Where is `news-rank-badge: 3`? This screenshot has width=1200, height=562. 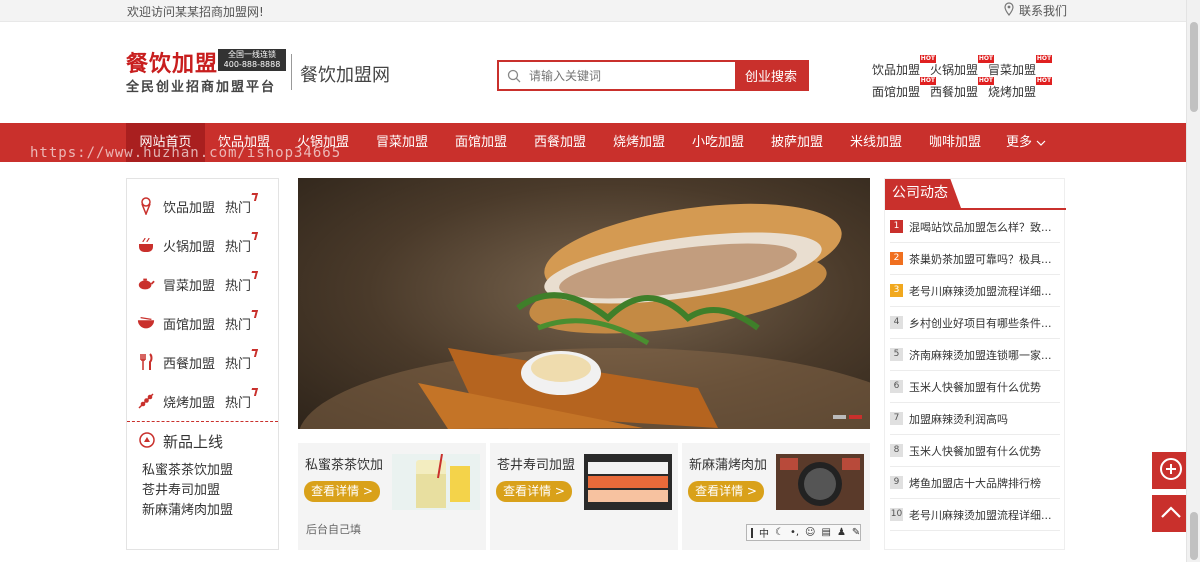
news-rank-badge: 3 is located at coordinates (896, 290).